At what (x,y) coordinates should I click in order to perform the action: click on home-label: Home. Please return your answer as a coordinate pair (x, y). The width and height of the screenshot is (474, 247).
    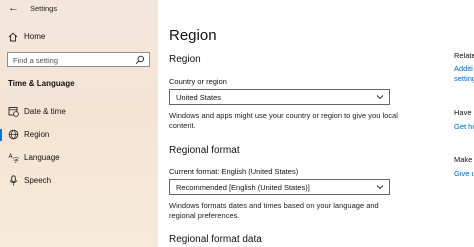
    Looking at the image, I should click on (35, 36).